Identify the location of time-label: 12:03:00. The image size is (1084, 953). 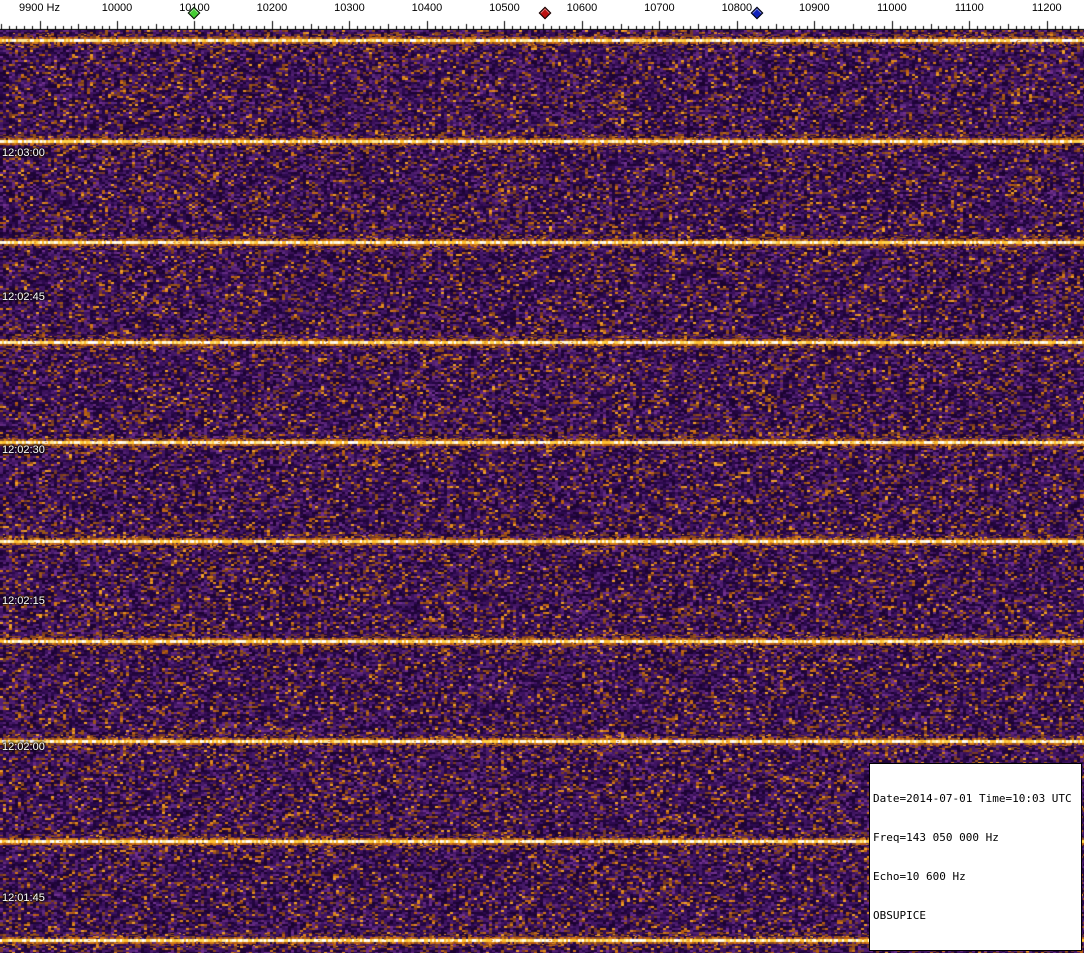
(23, 153).